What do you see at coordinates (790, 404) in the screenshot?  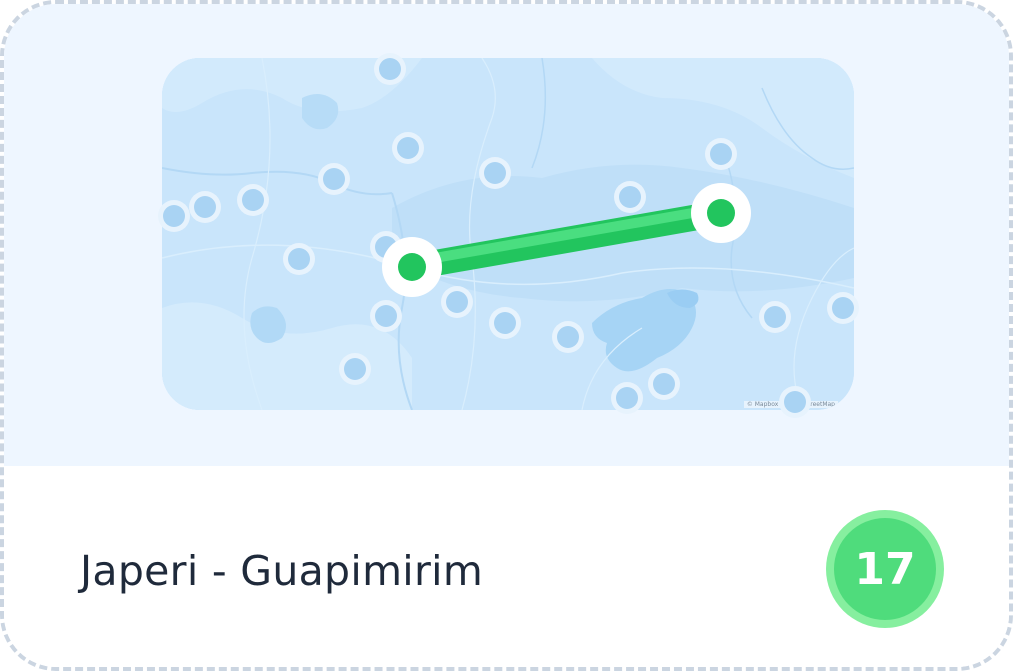 I see `map-attribution: © Mapbox © OpenStreetMap` at bounding box center [790, 404].